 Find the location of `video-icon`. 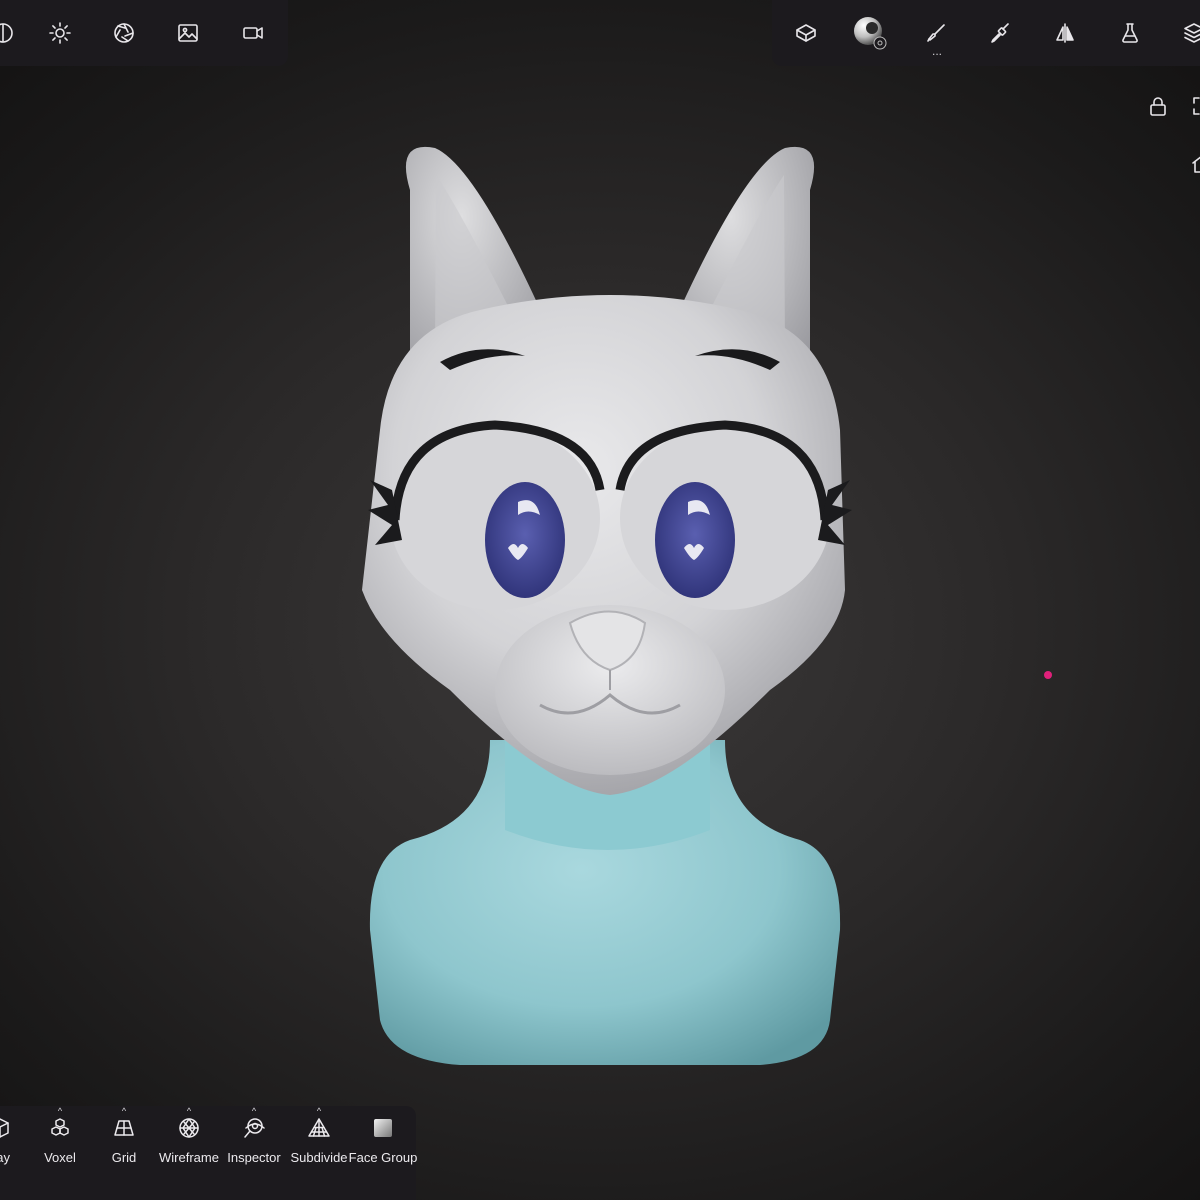

video-icon is located at coordinates (253, 33).